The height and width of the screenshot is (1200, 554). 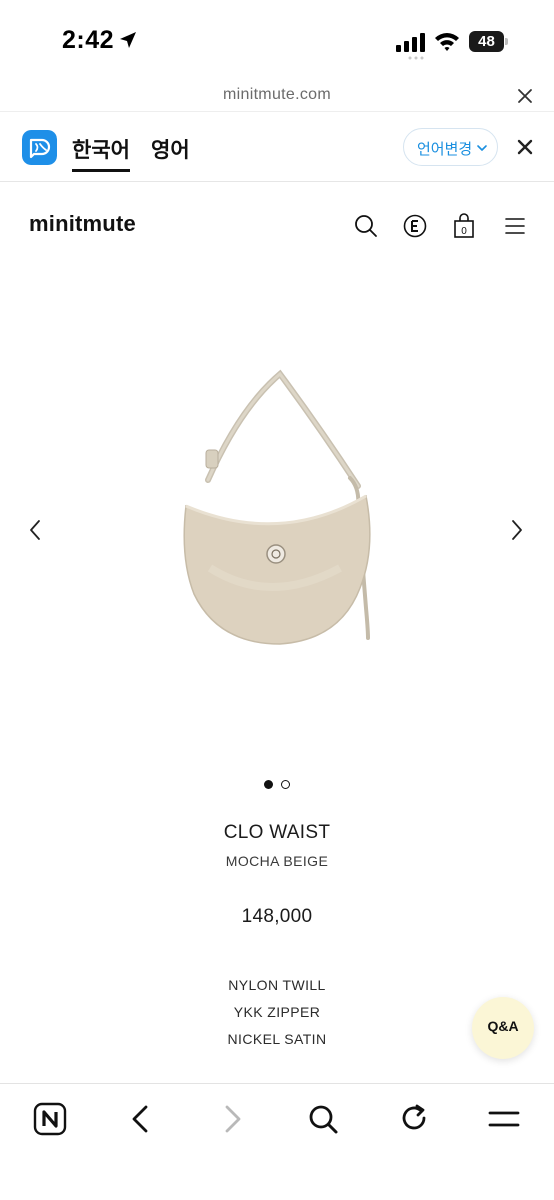 I want to click on status-time: 2:42, so click(x=88, y=40).